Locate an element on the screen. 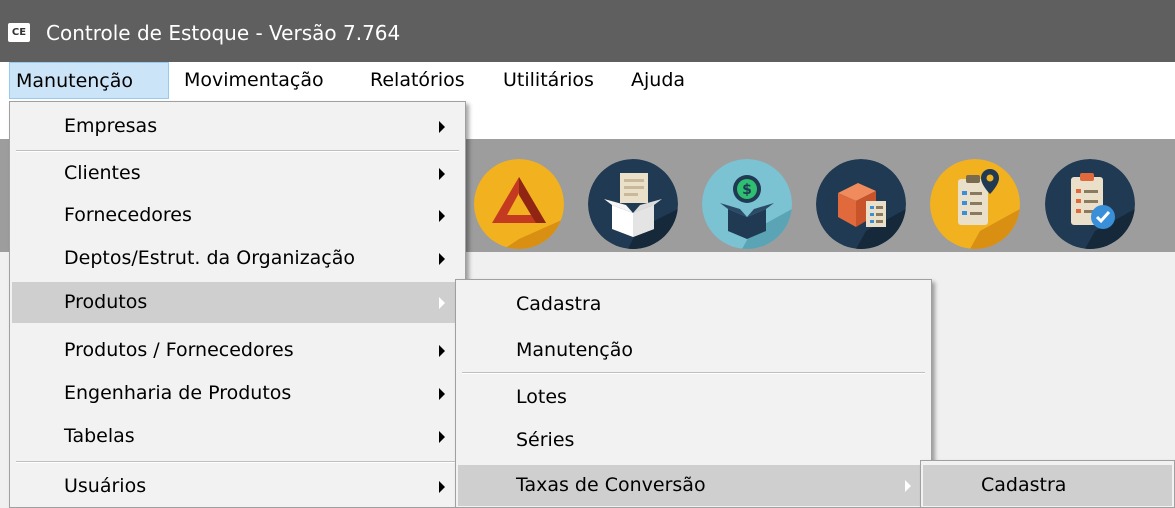  menu-item-label: Tabelas is located at coordinates (99, 436).